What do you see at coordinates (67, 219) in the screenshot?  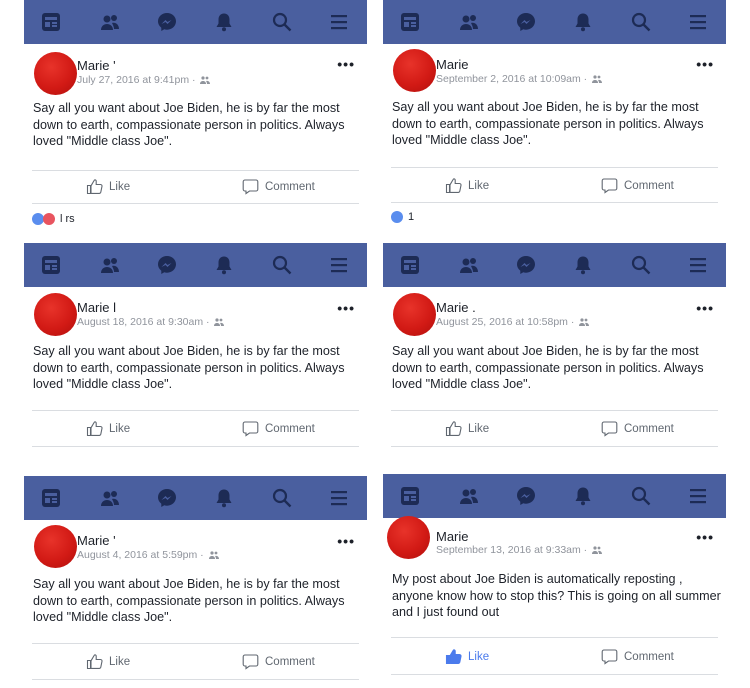 I see `reactions-text: l rs` at bounding box center [67, 219].